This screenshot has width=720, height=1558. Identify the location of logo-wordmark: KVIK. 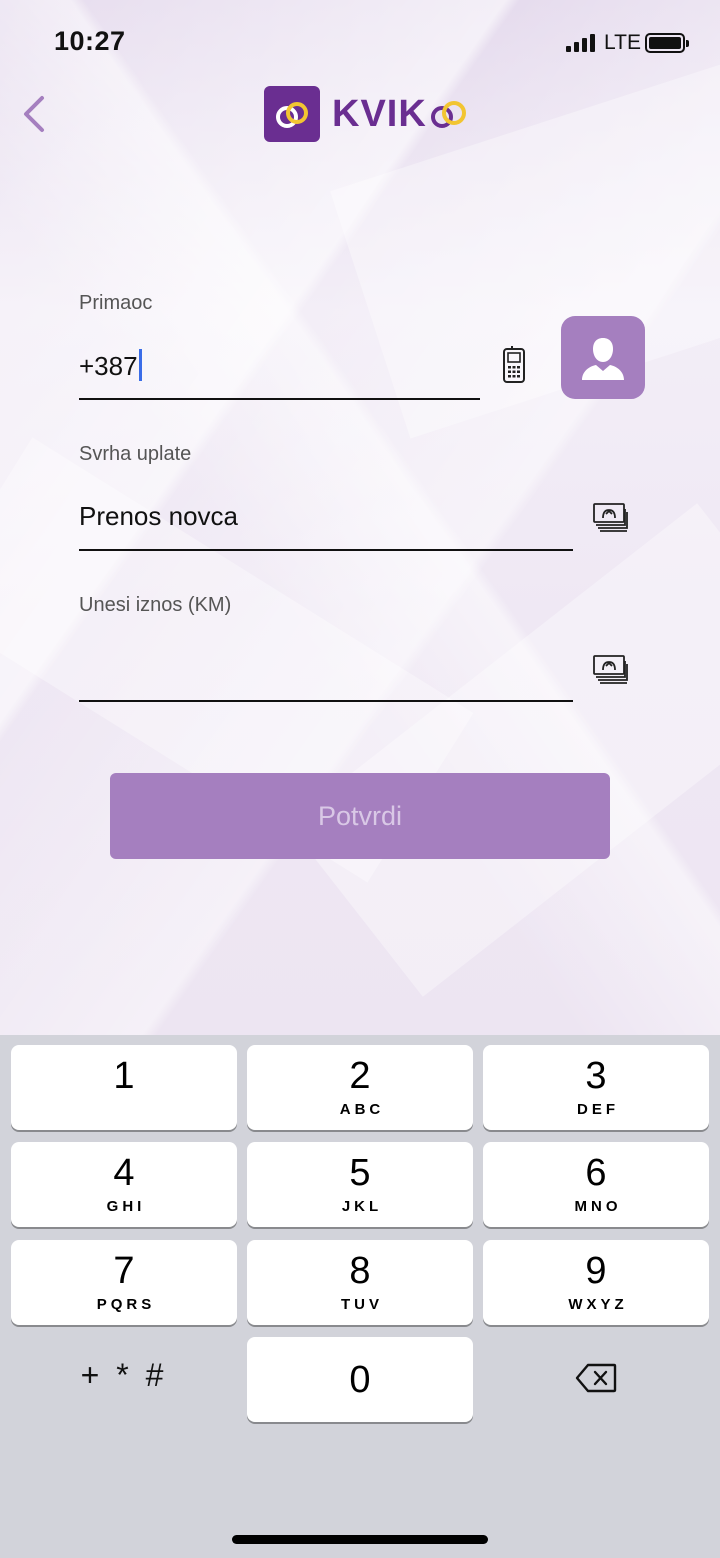
(402, 114).